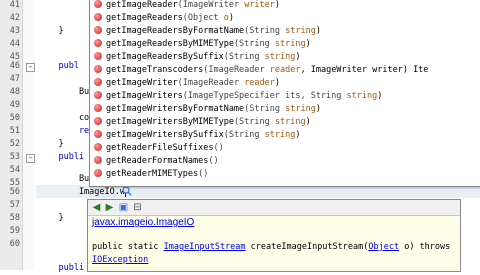 The image size is (480, 275). What do you see at coordinates (14, 144) in the screenshot?
I see `line-number: 52` at bounding box center [14, 144].